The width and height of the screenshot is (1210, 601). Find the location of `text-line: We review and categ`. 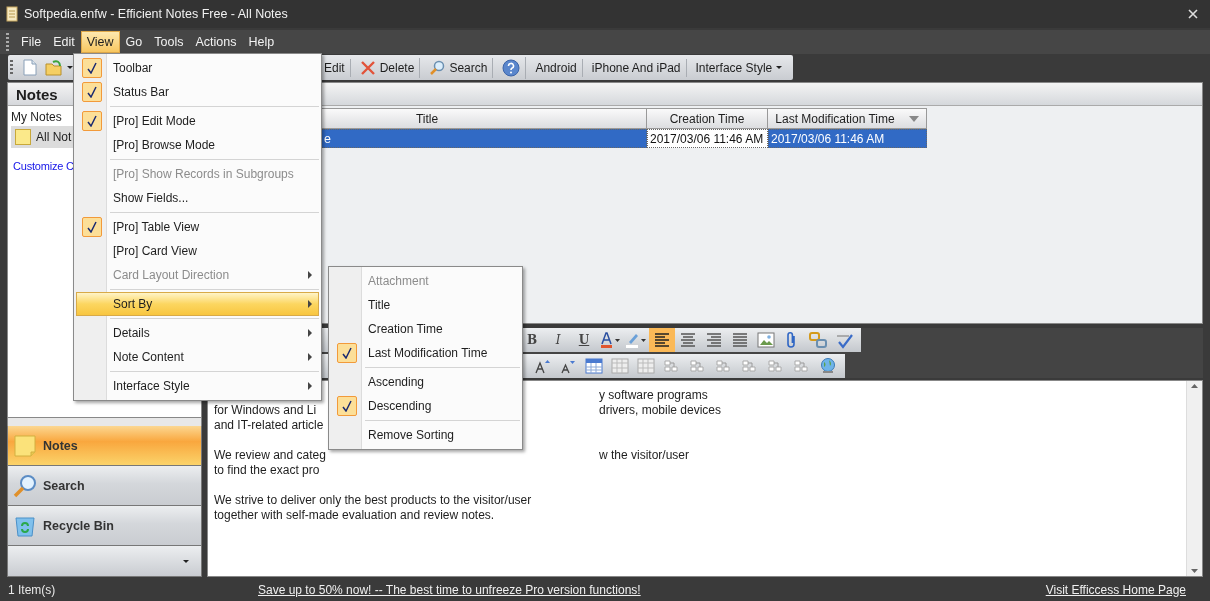

text-line: We review and categ is located at coordinates (270, 455).